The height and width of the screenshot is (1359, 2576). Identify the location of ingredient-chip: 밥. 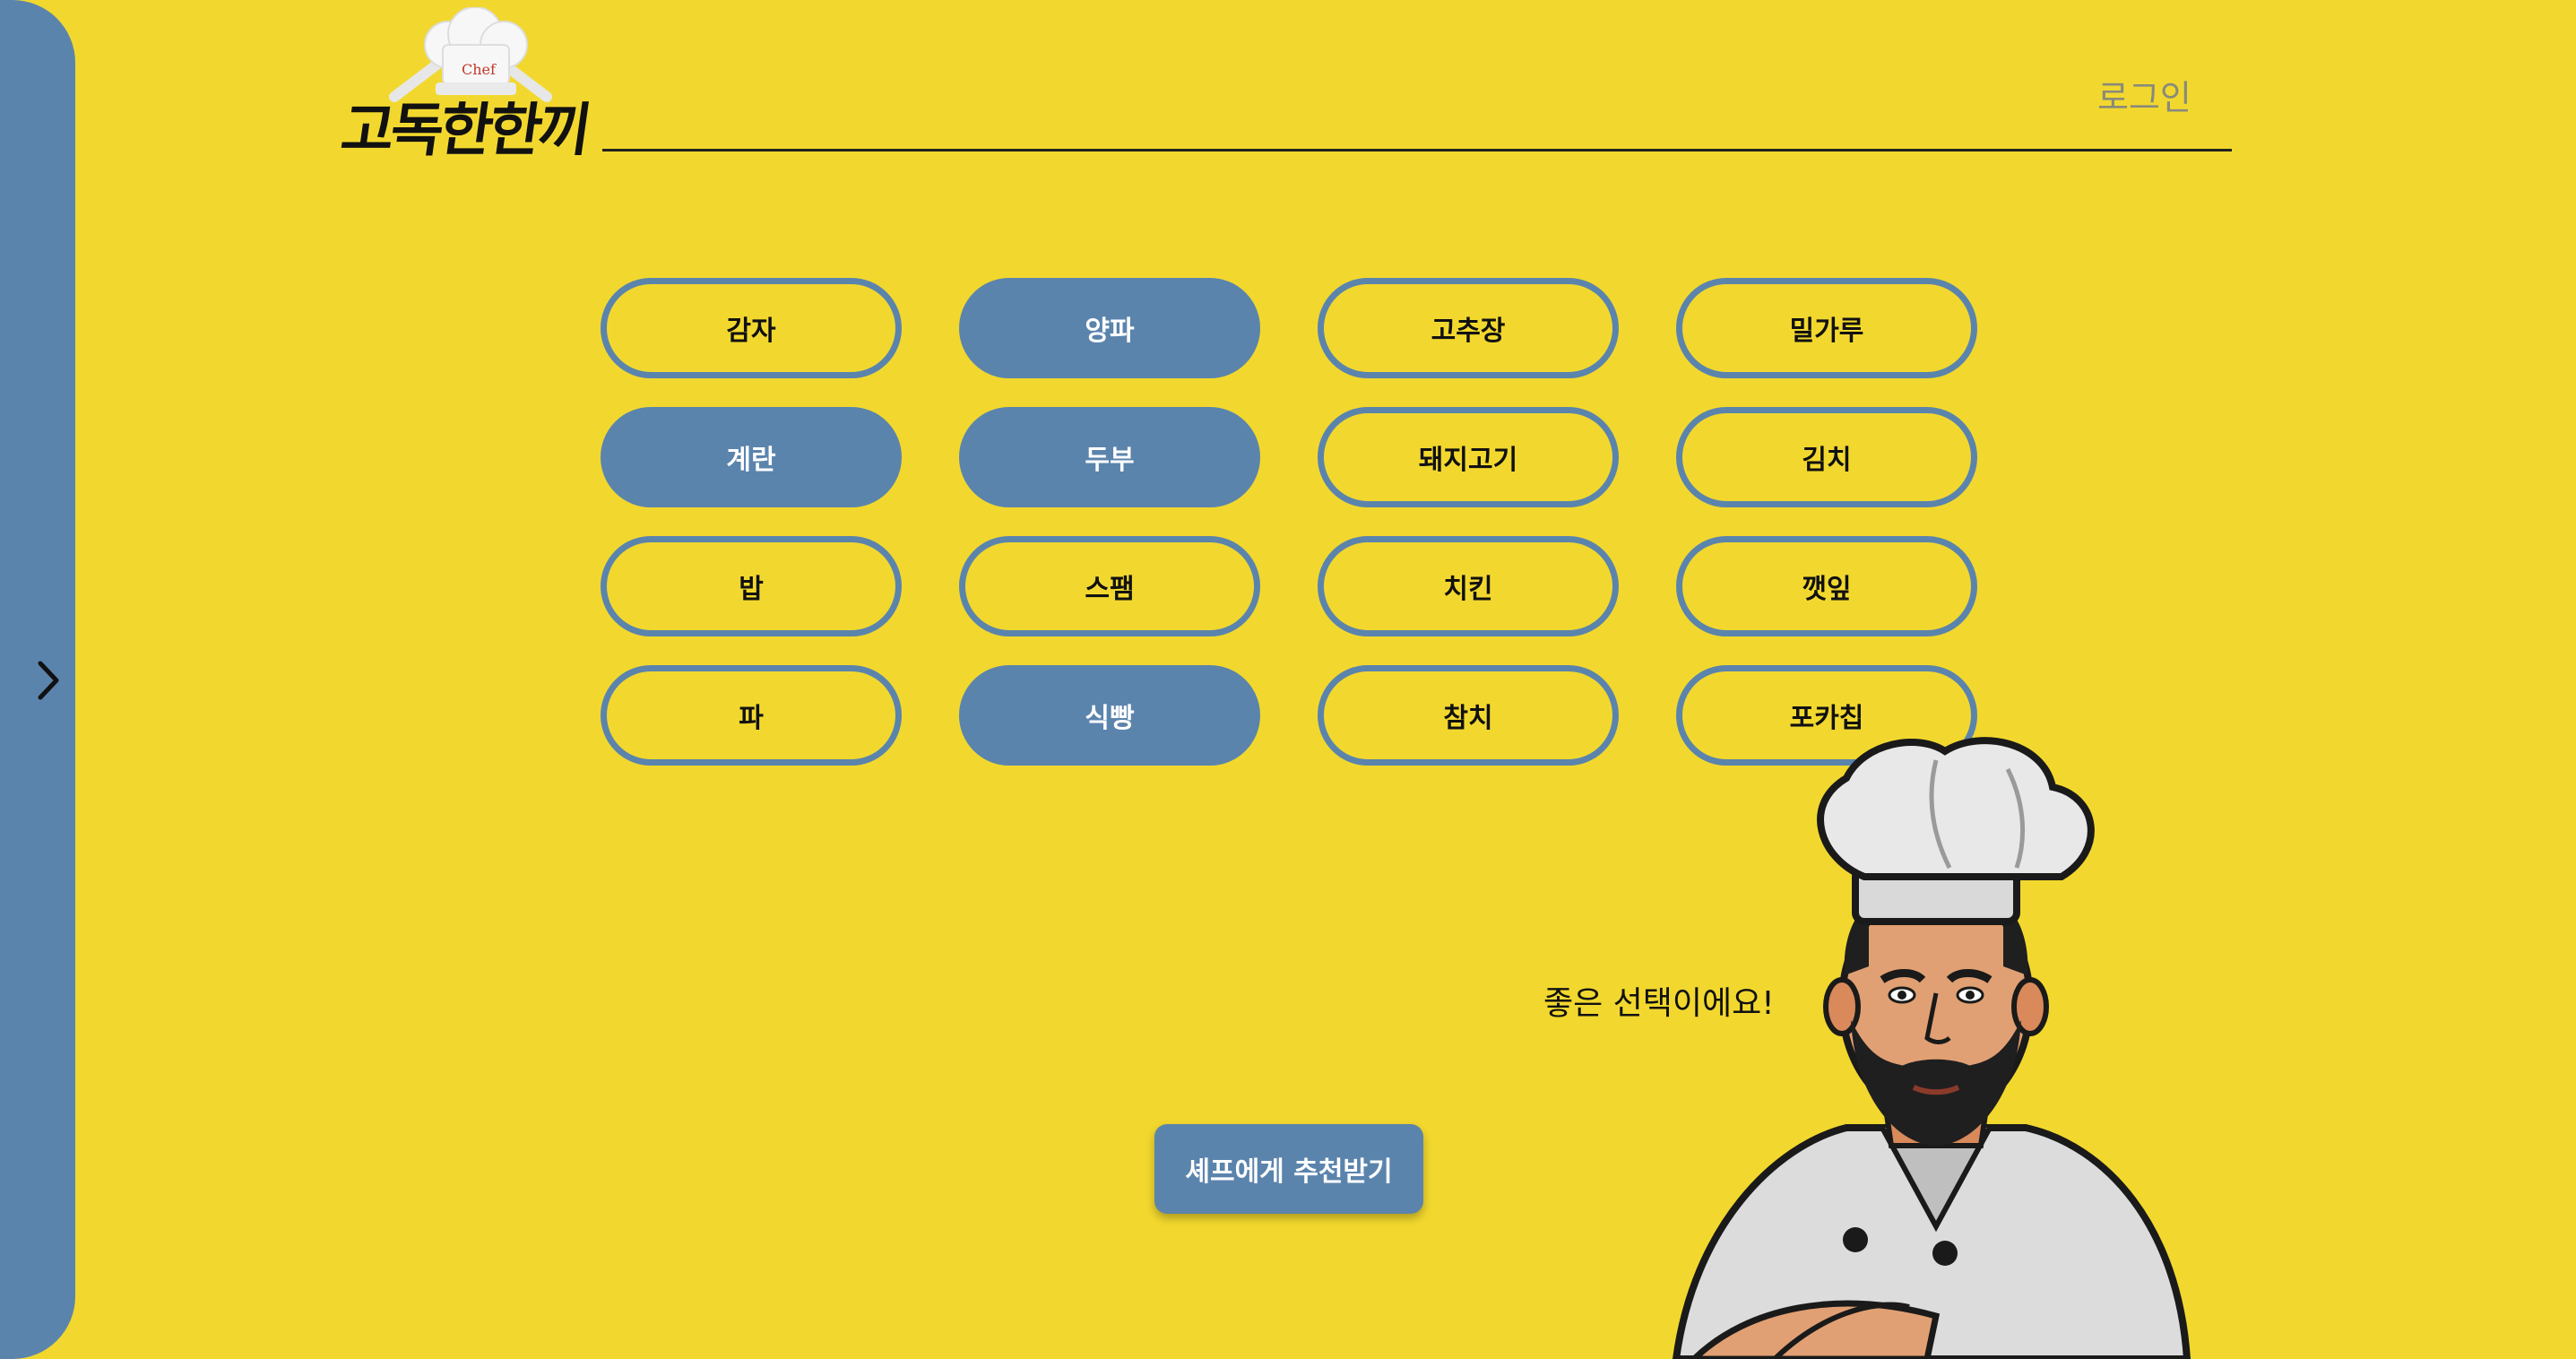
(751, 586).